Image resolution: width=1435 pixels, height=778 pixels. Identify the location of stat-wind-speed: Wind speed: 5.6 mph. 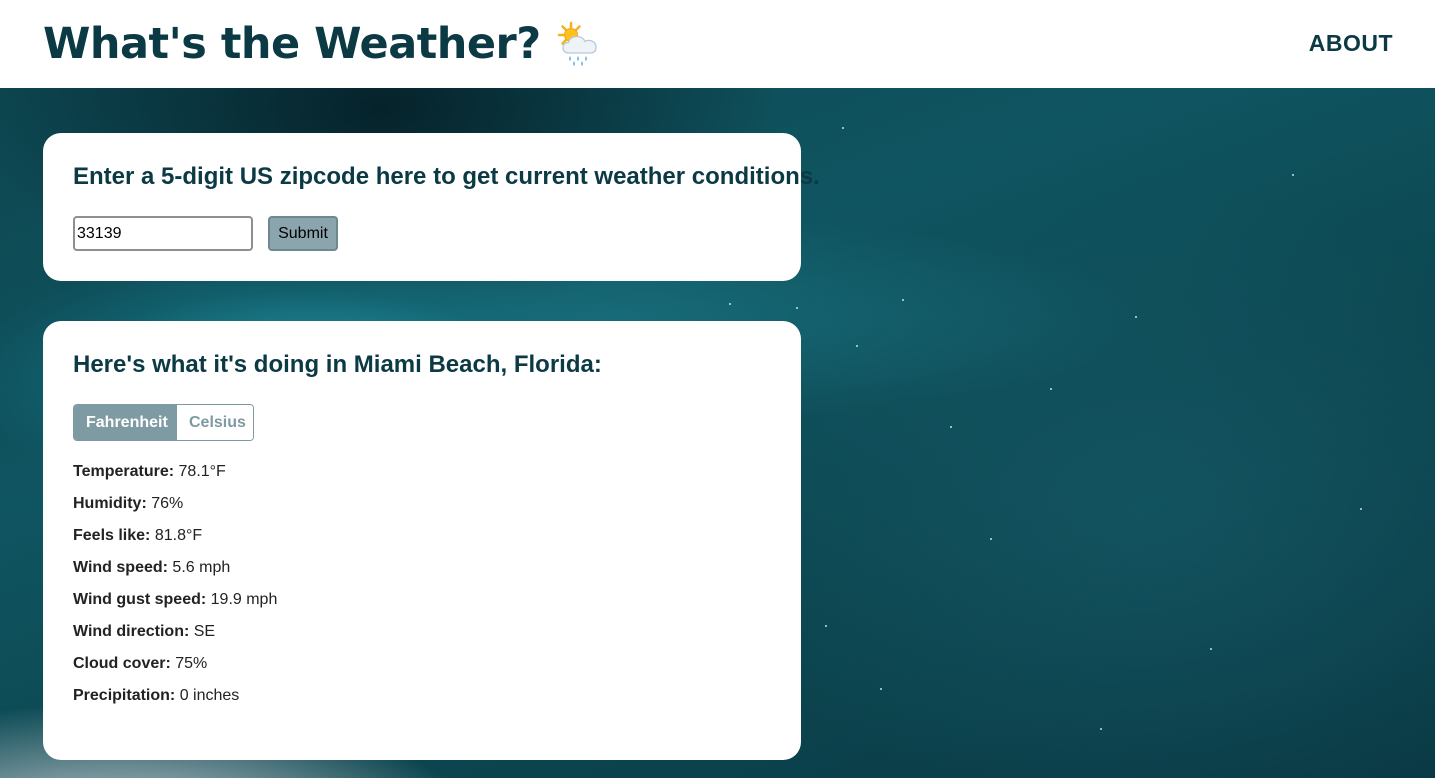
(175, 575).